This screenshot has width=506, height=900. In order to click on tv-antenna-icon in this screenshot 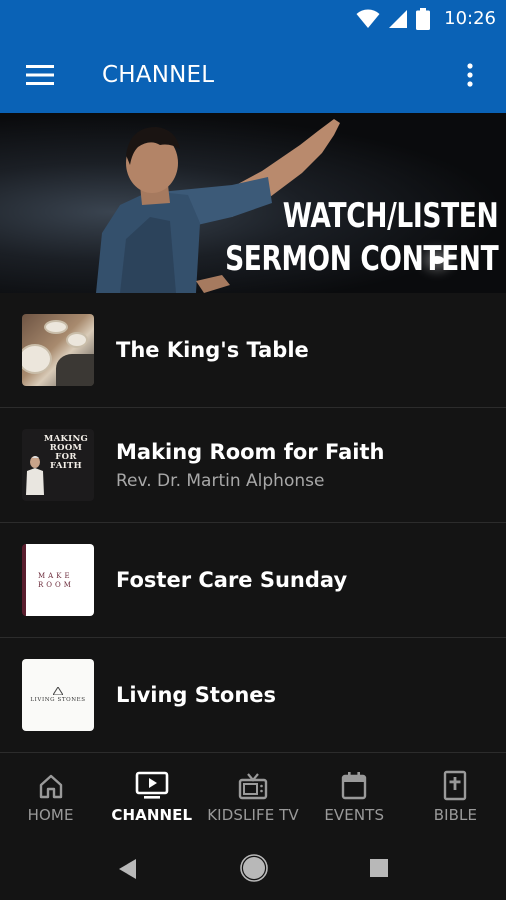, I will do `click(253, 785)`.